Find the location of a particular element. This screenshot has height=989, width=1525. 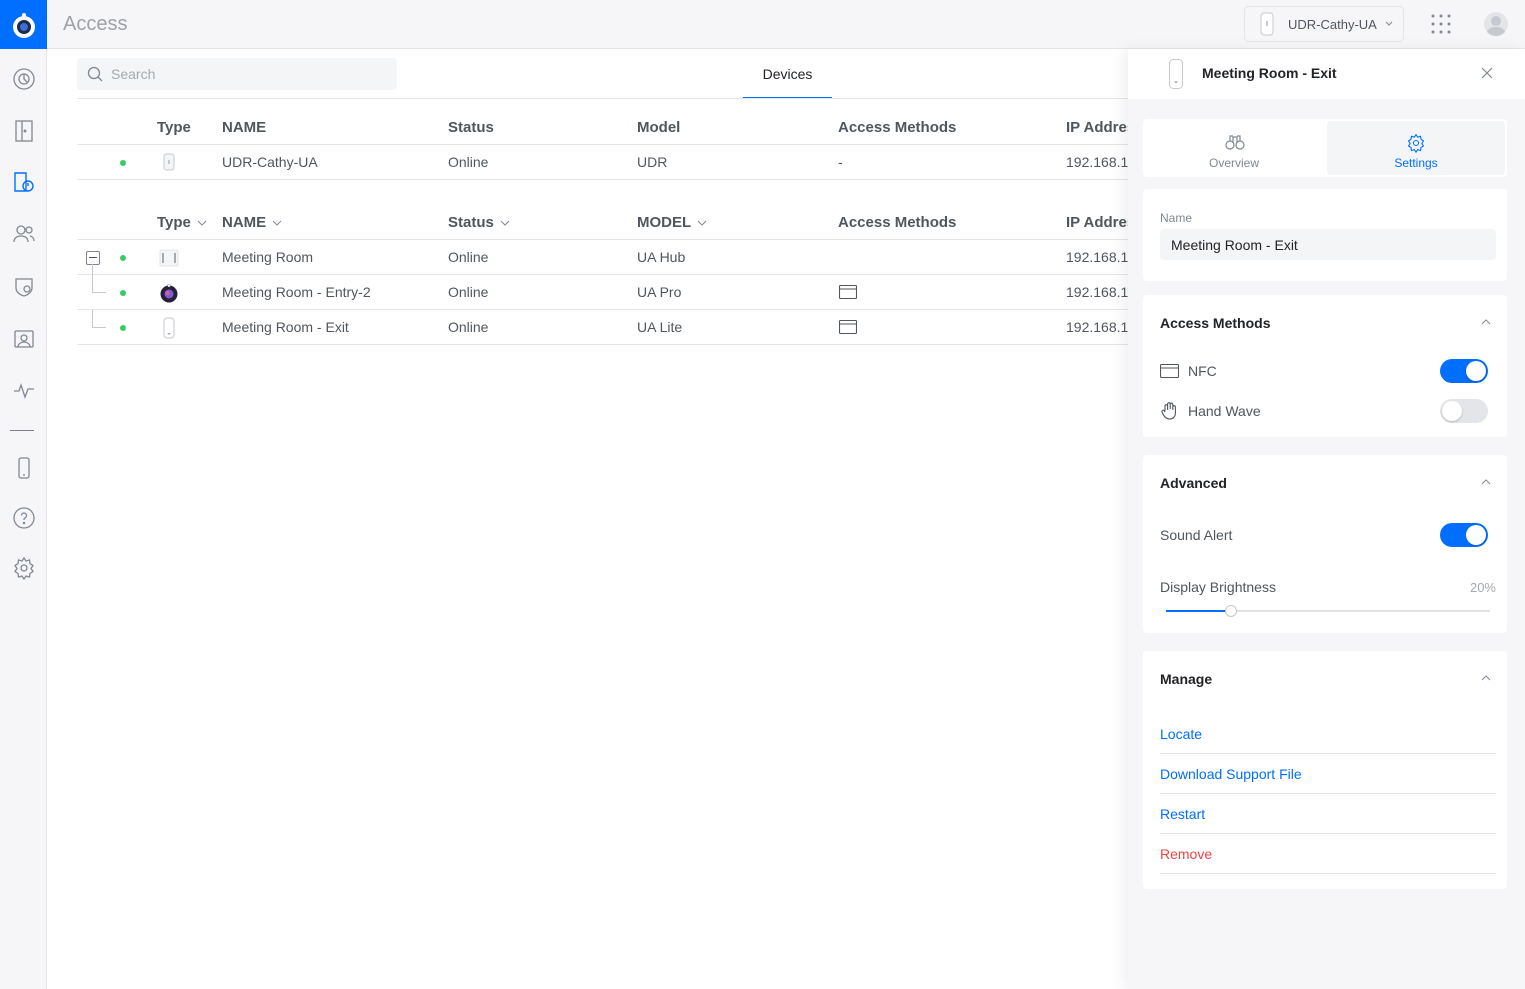

col-type-label: Type is located at coordinates (174, 222).